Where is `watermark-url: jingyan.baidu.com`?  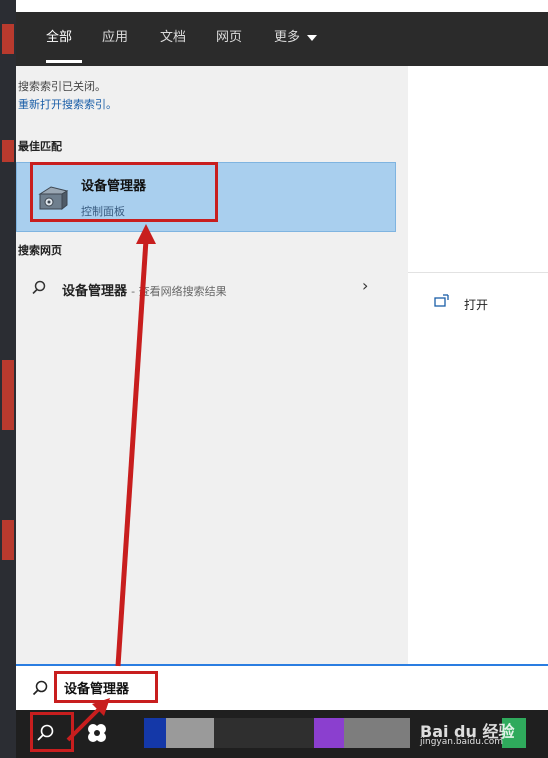 watermark-url: jingyan.baidu.com is located at coordinates (462, 742).